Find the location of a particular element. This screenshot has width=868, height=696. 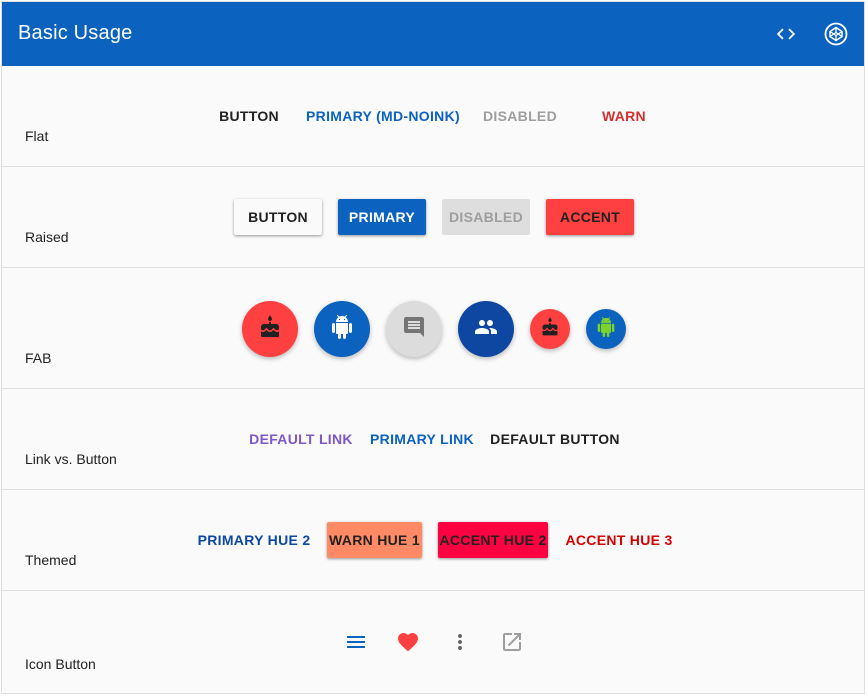

codepen-icon is located at coordinates (836, 34).